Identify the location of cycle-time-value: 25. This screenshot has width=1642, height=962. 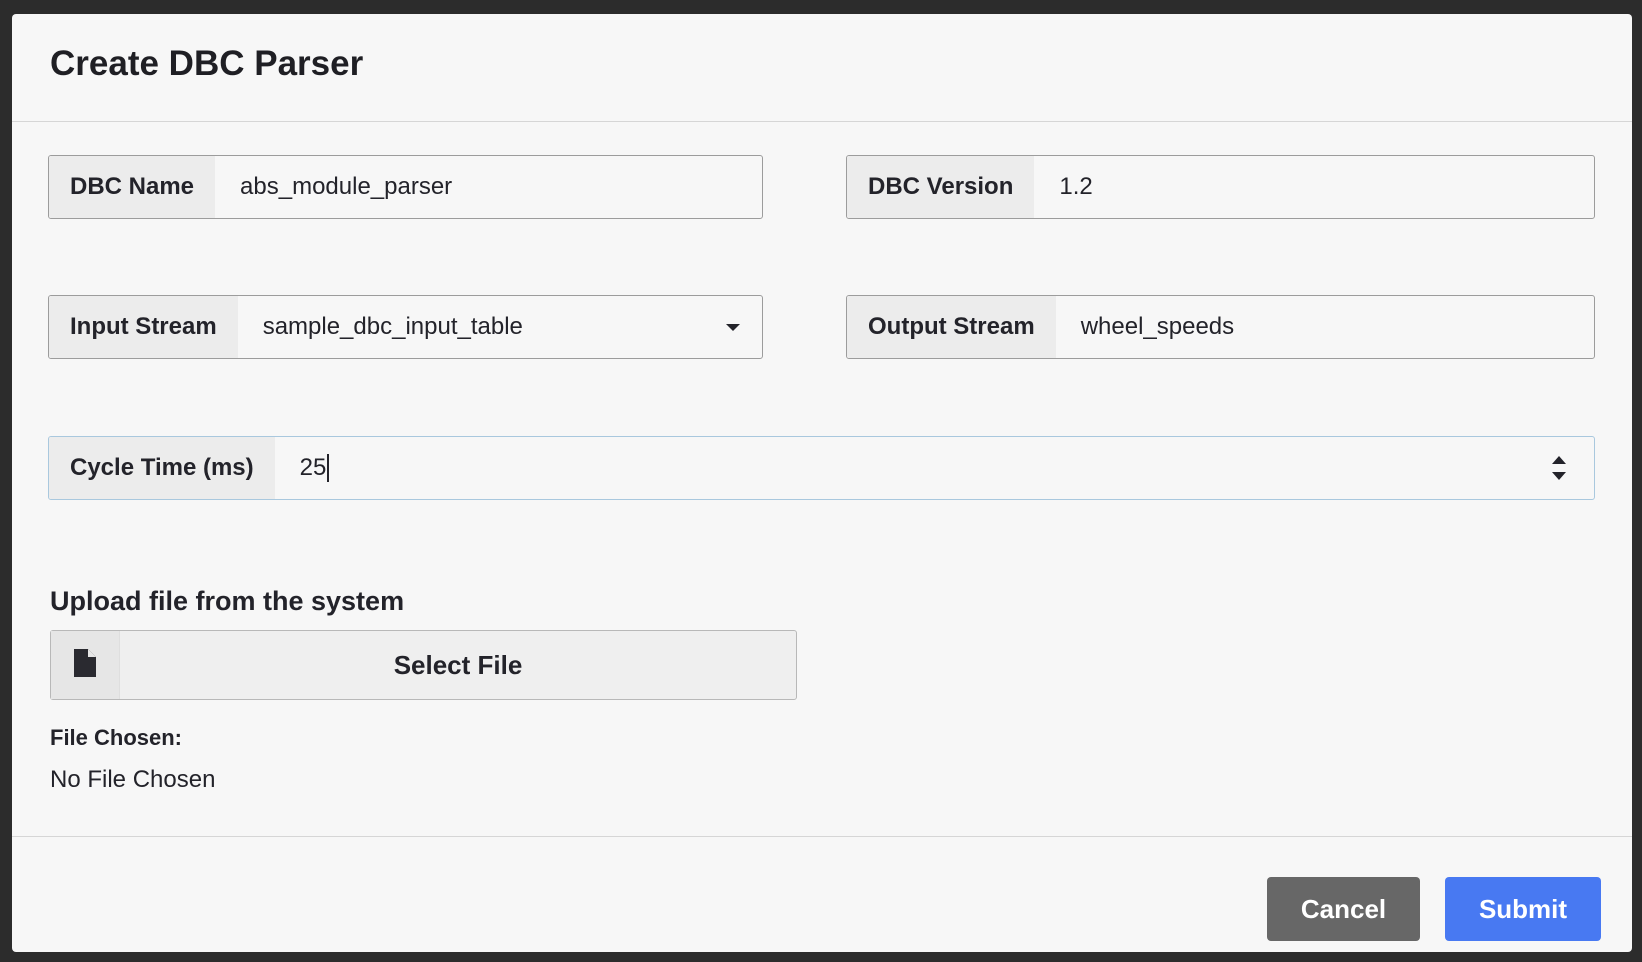
(313, 467).